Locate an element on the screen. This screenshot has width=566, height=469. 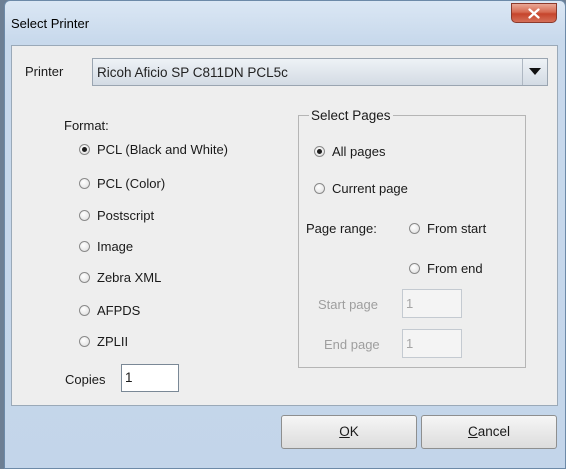
pages-option-label: Current page is located at coordinates (370, 188).